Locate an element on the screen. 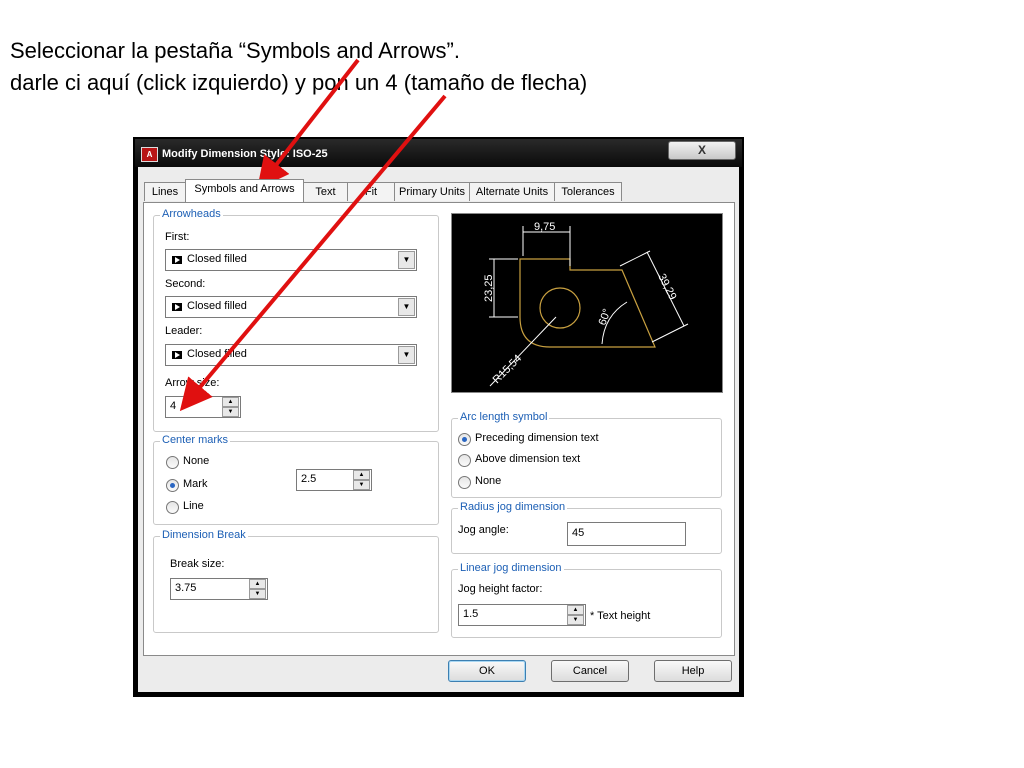 This screenshot has width=1024, height=768. autocad-app-icon: A is located at coordinates (149, 154).